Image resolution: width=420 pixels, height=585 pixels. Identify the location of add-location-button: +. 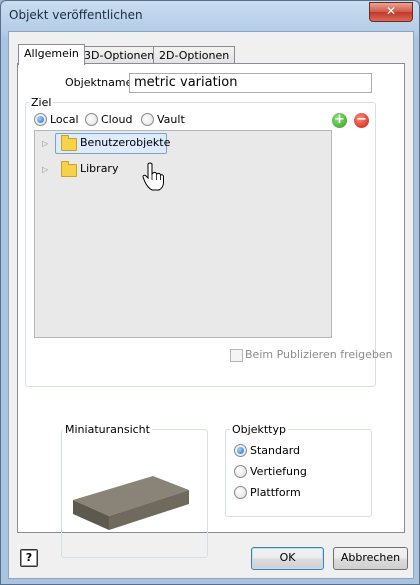
(339, 120).